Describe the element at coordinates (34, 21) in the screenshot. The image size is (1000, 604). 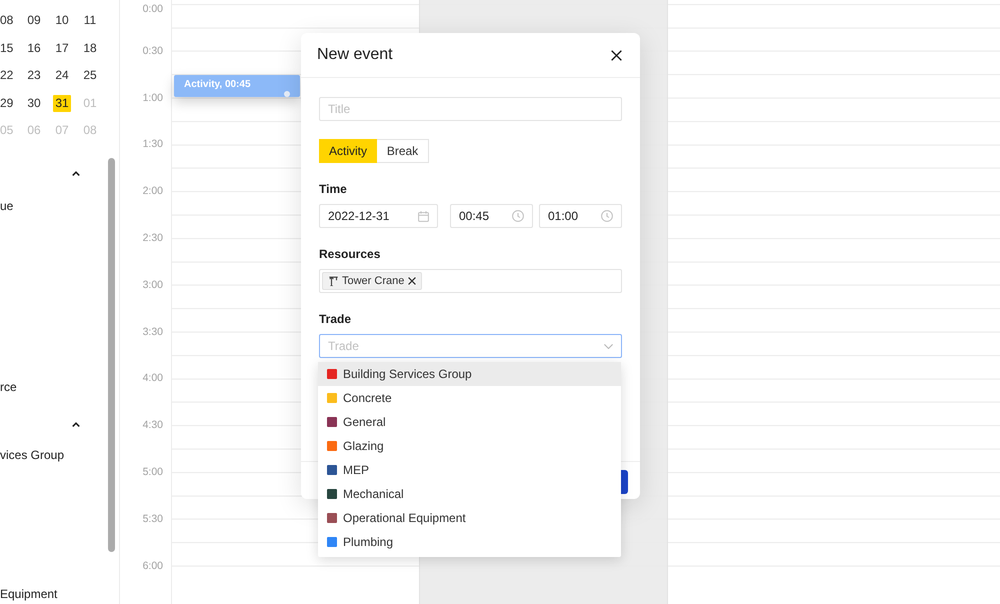
I see `calendar-day: 09` at that location.